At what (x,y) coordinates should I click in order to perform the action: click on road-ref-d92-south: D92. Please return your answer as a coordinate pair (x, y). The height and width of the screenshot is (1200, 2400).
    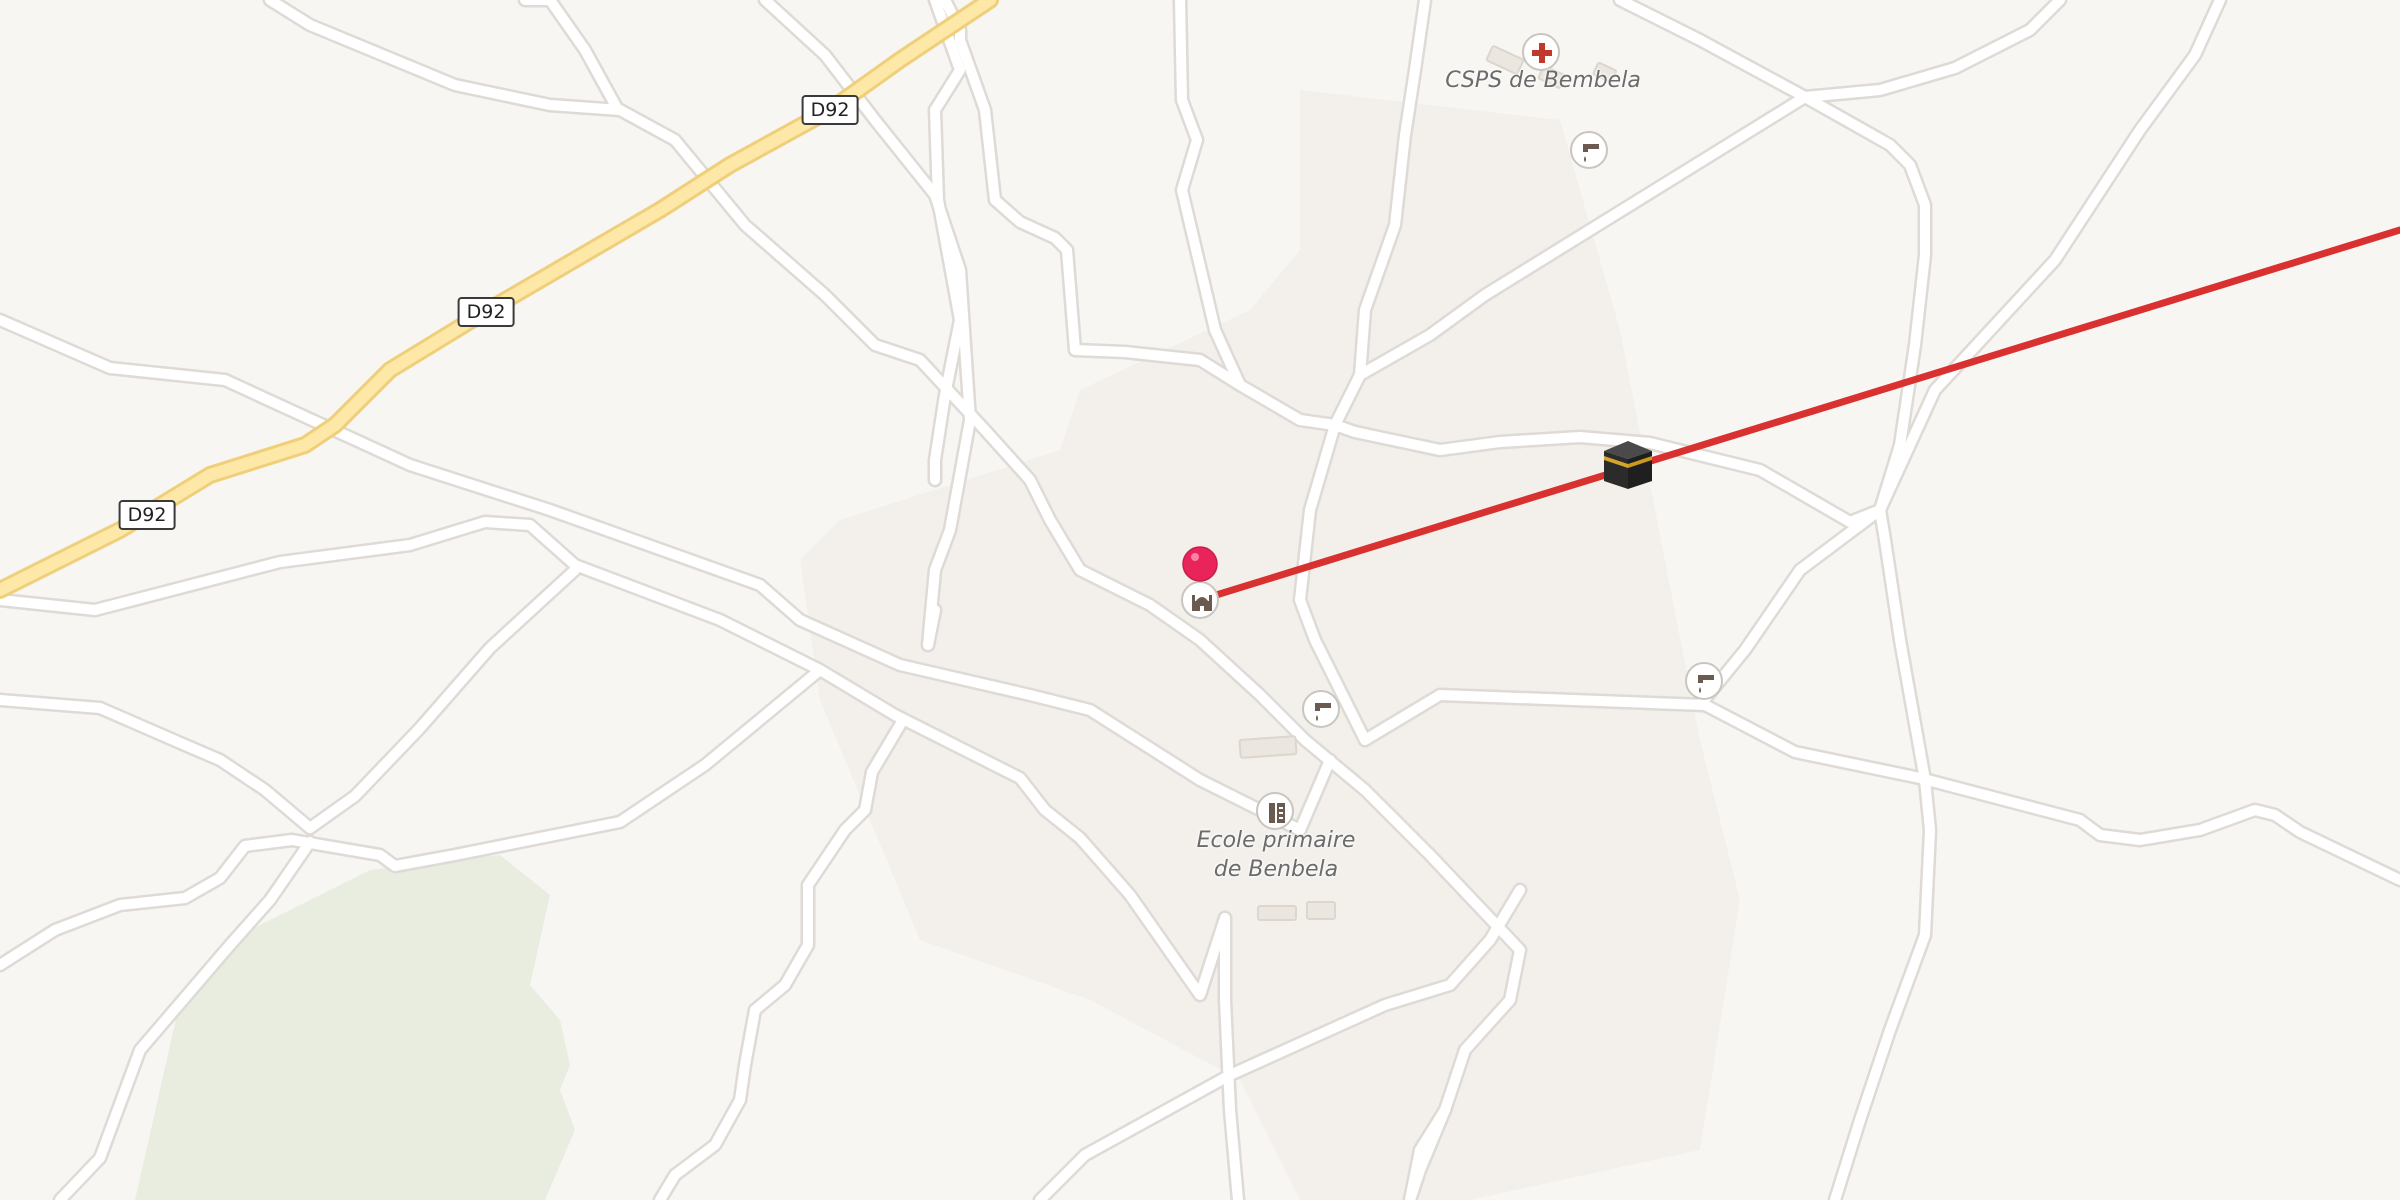
    Looking at the image, I should click on (147, 515).